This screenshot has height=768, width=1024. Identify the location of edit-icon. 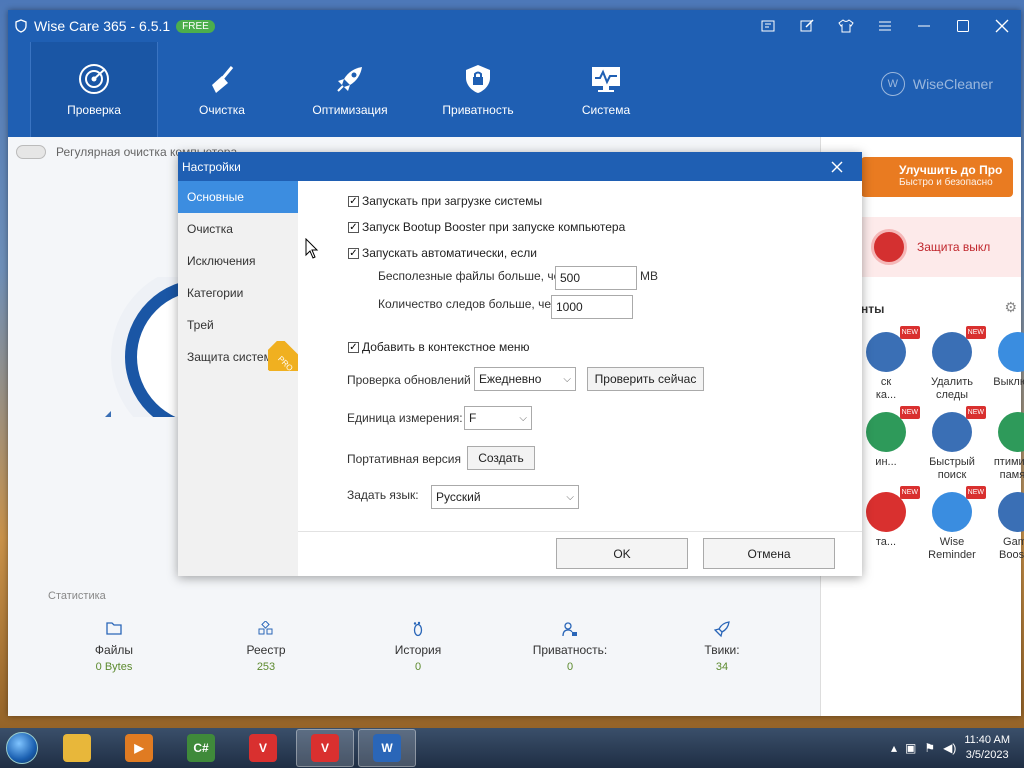
(806, 26).